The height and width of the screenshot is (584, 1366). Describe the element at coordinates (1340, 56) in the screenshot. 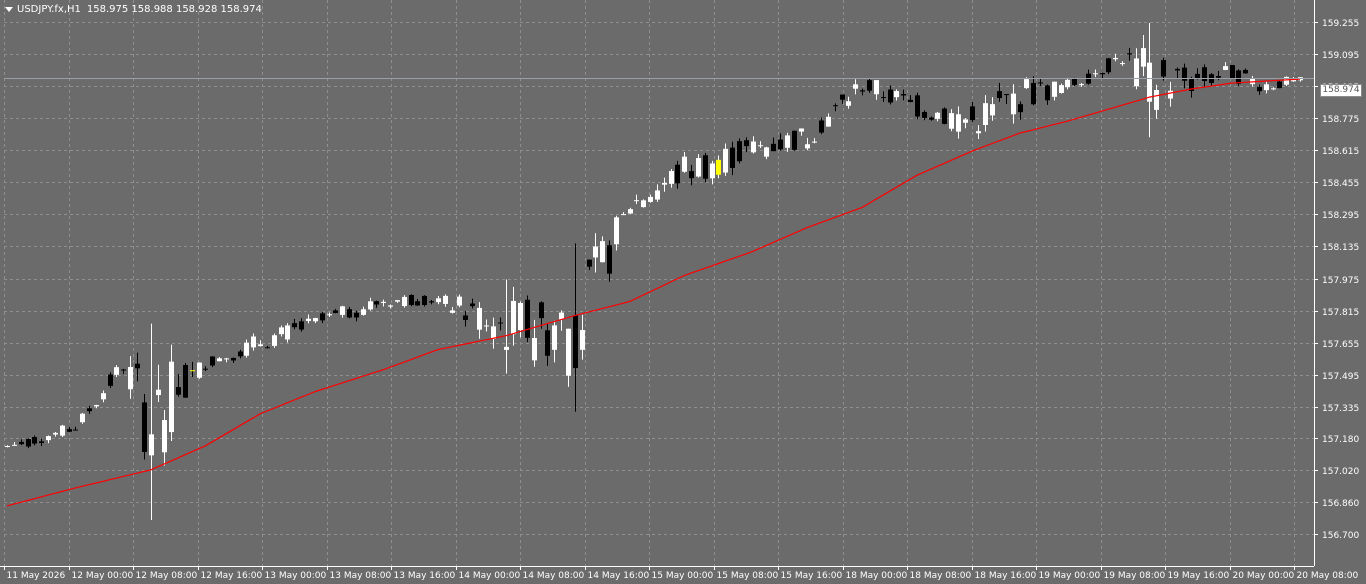

I see `y-tick-label: 159.095` at that location.